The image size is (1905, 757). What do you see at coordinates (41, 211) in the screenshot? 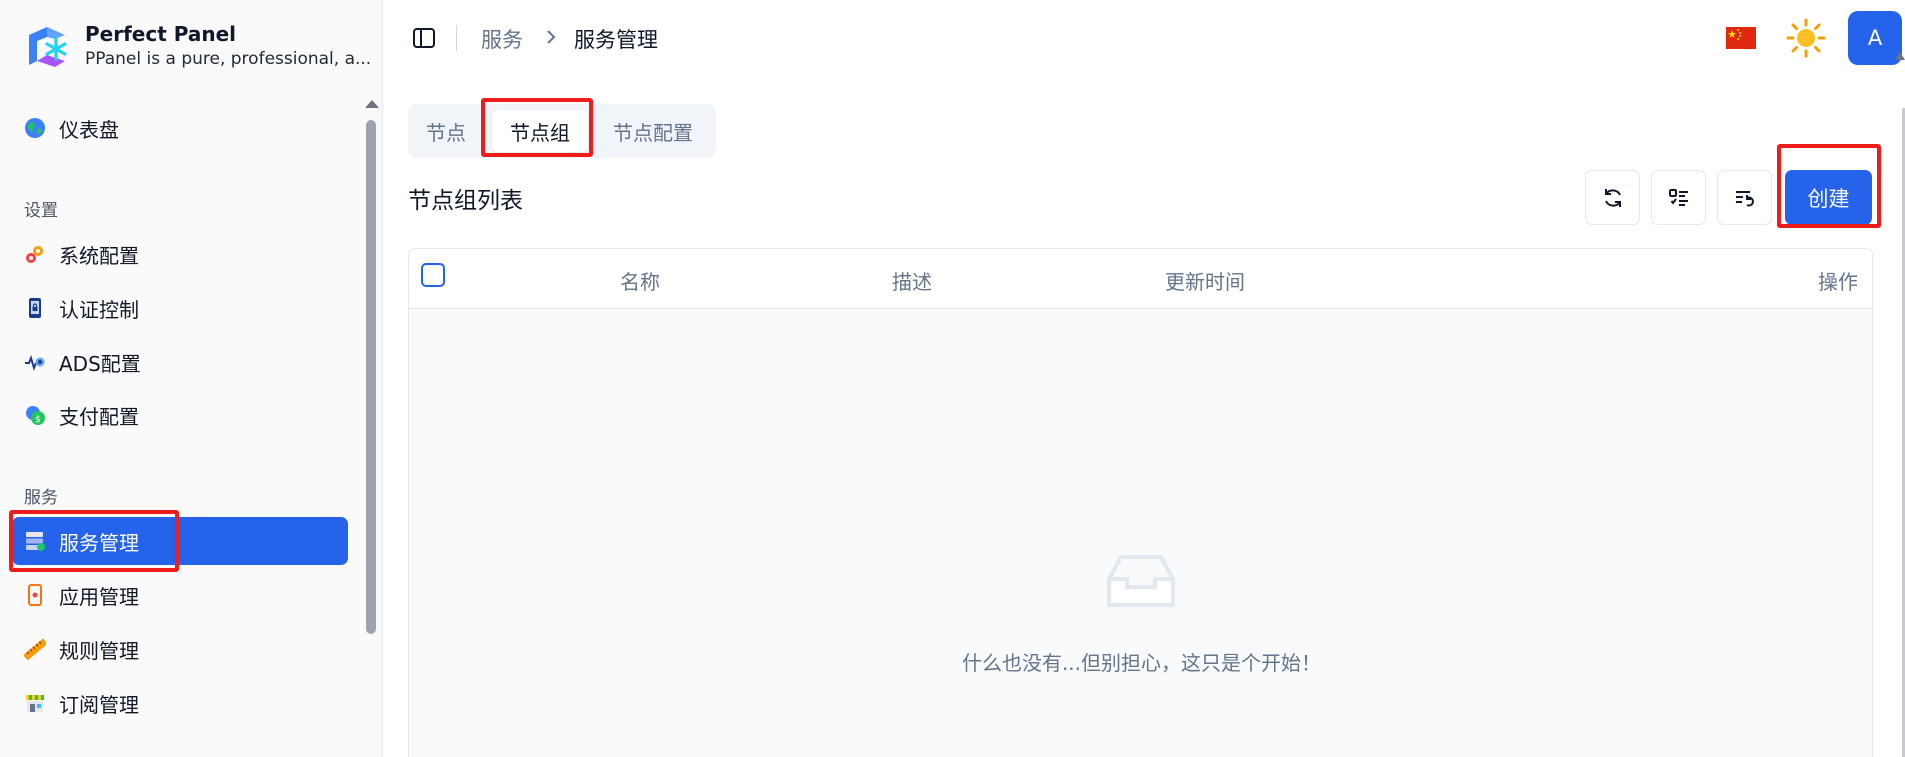
I see `nav-section-settings: 设置` at bounding box center [41, 211].